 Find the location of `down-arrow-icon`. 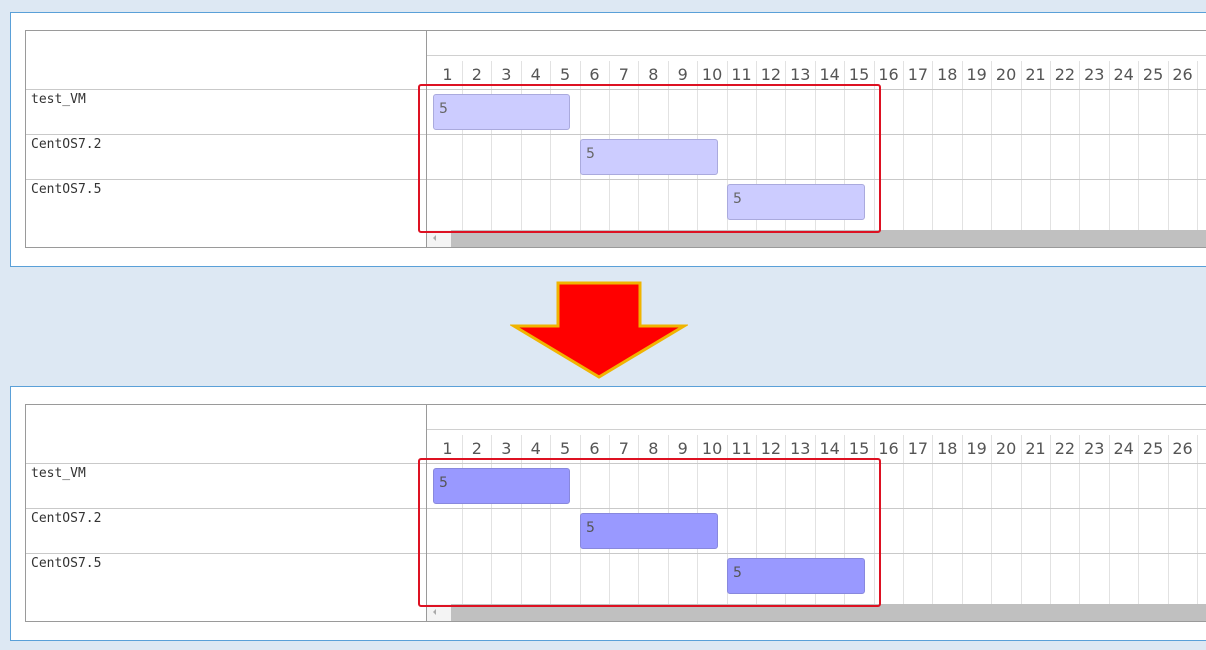

down-arrow-icon is located at coordinates (599, 330).